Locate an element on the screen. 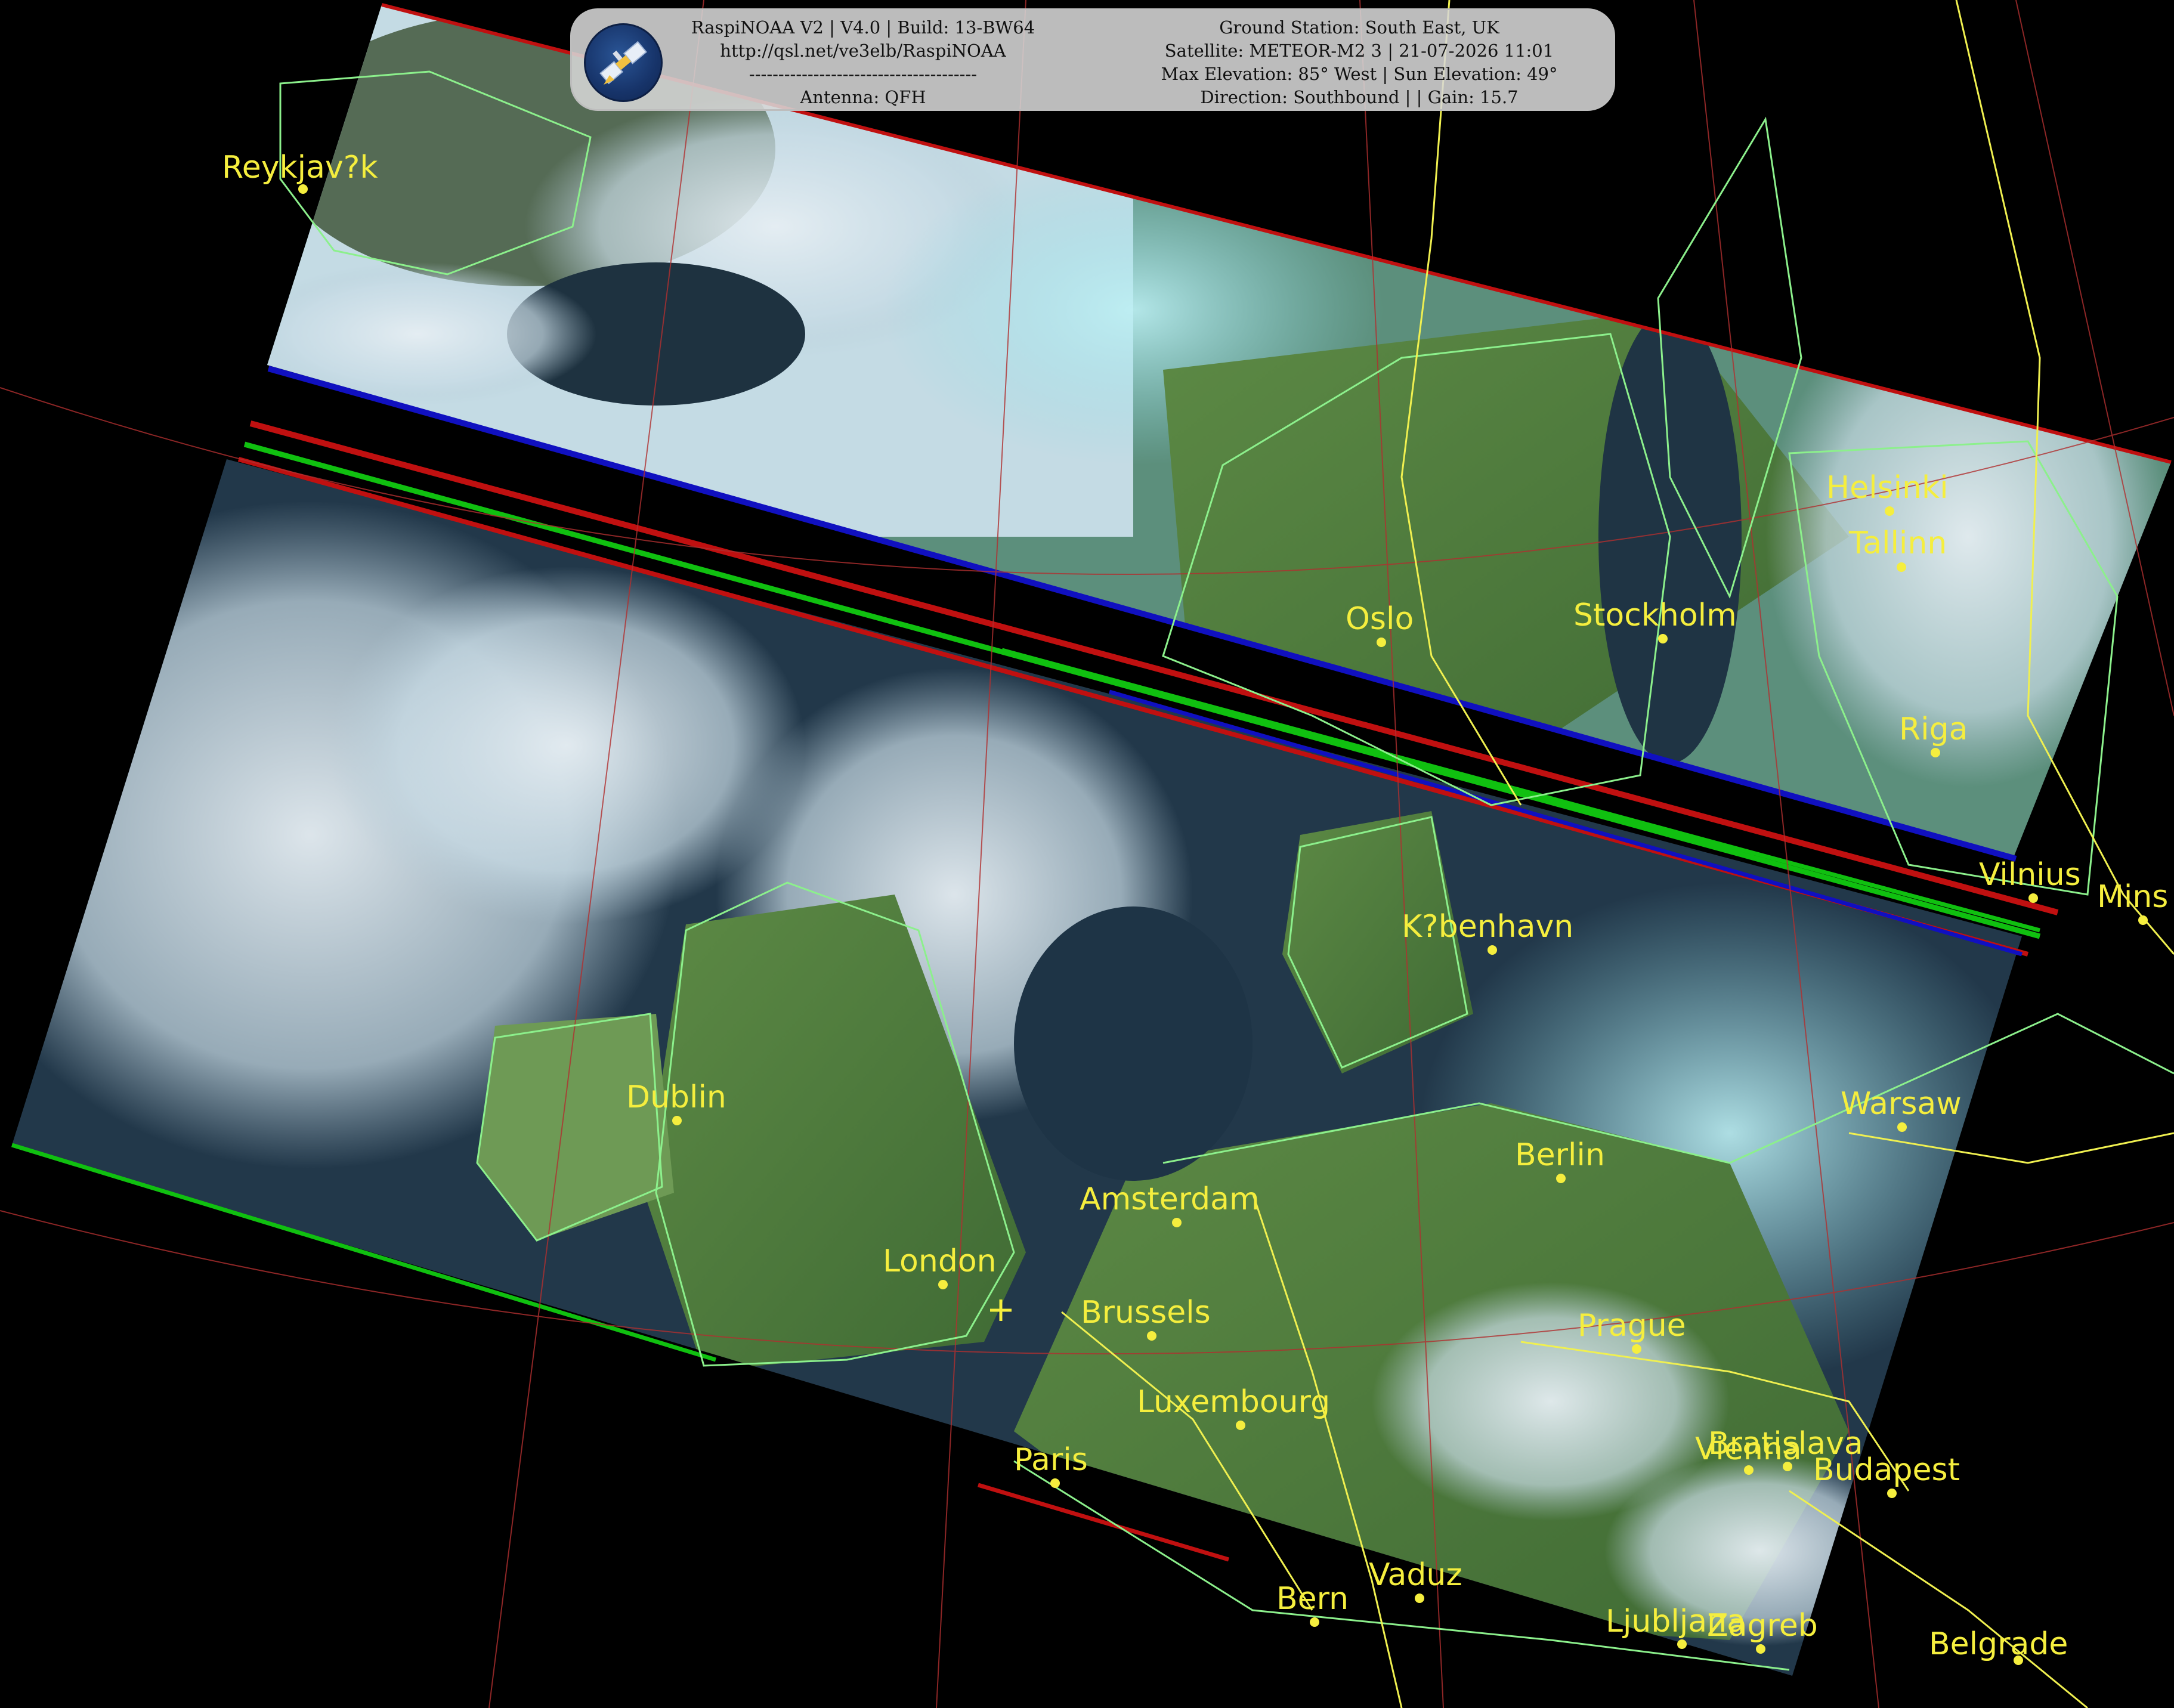  svg-text: Stockholm is located at coordinates (1655, 615).